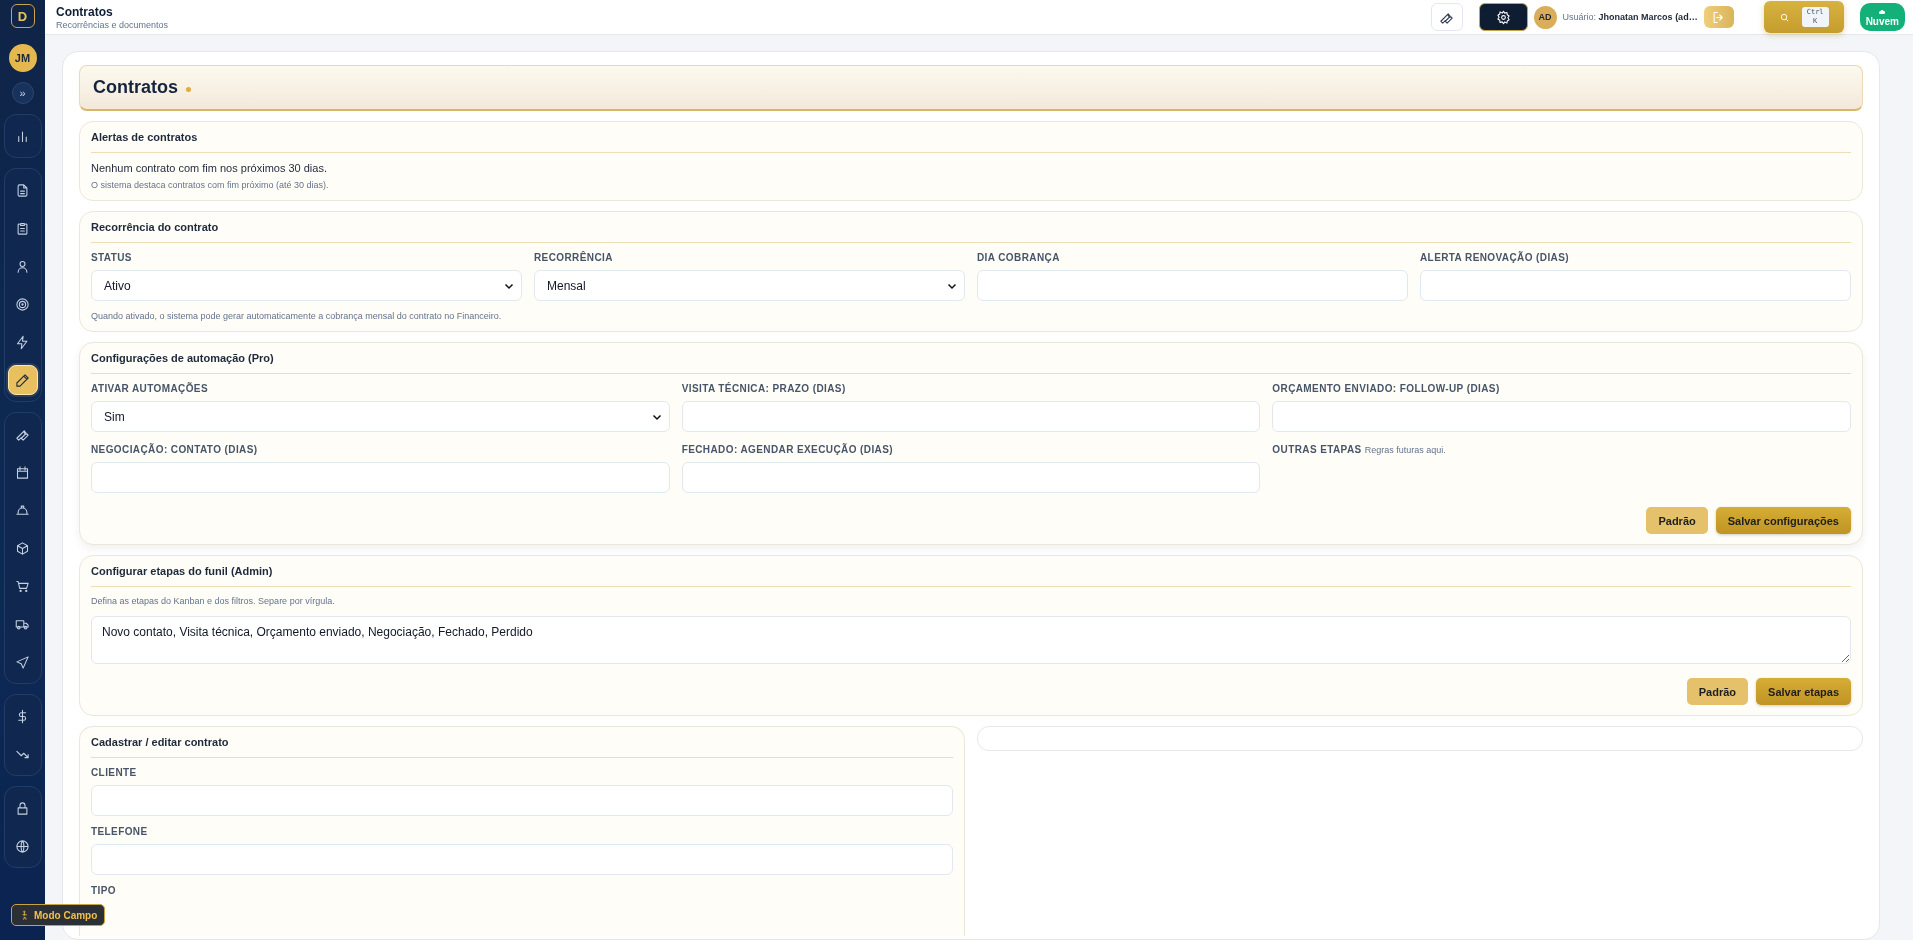 The width and height of the screenshot is (1913, 940). I want to click on field-label: FECHADO: AGENDAR EXECUÇÃO (DIAS), so click(787, 449).